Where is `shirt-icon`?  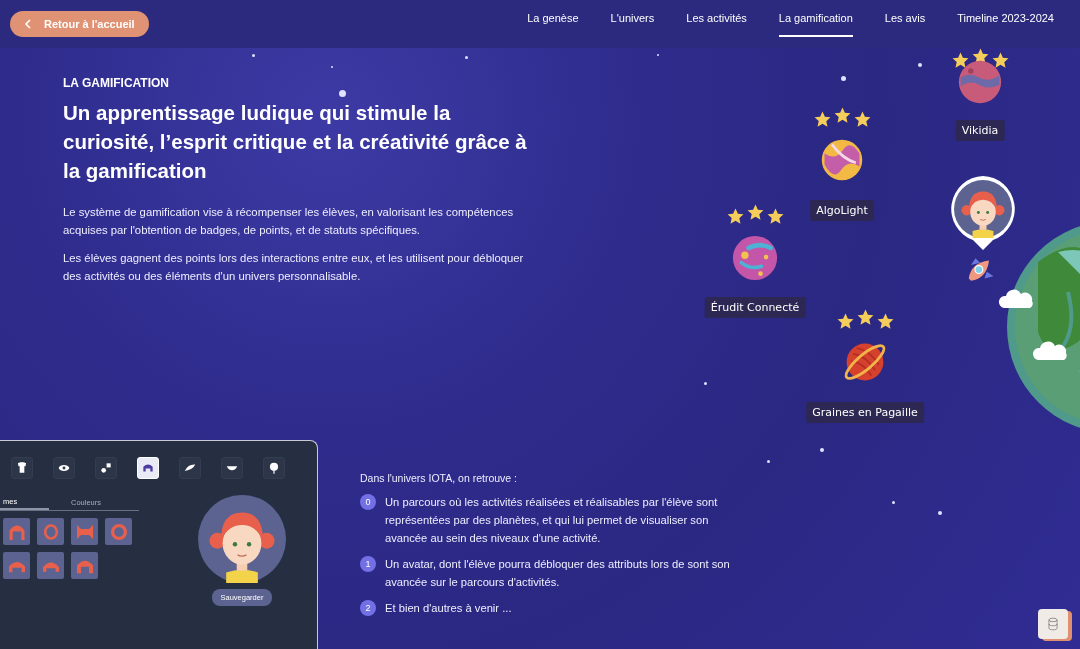
shirt-icon is located at coordinates (22, 468).